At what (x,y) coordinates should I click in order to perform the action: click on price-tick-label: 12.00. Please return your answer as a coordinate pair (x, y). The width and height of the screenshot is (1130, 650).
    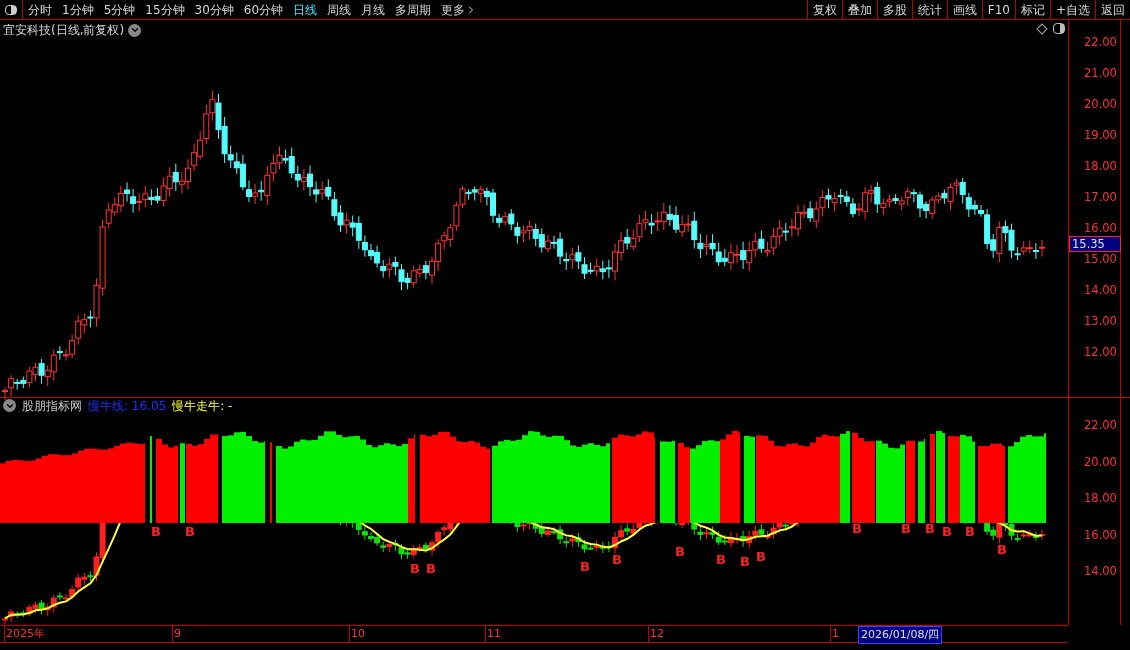
    Looking at the image, I should click on (1100, 352).